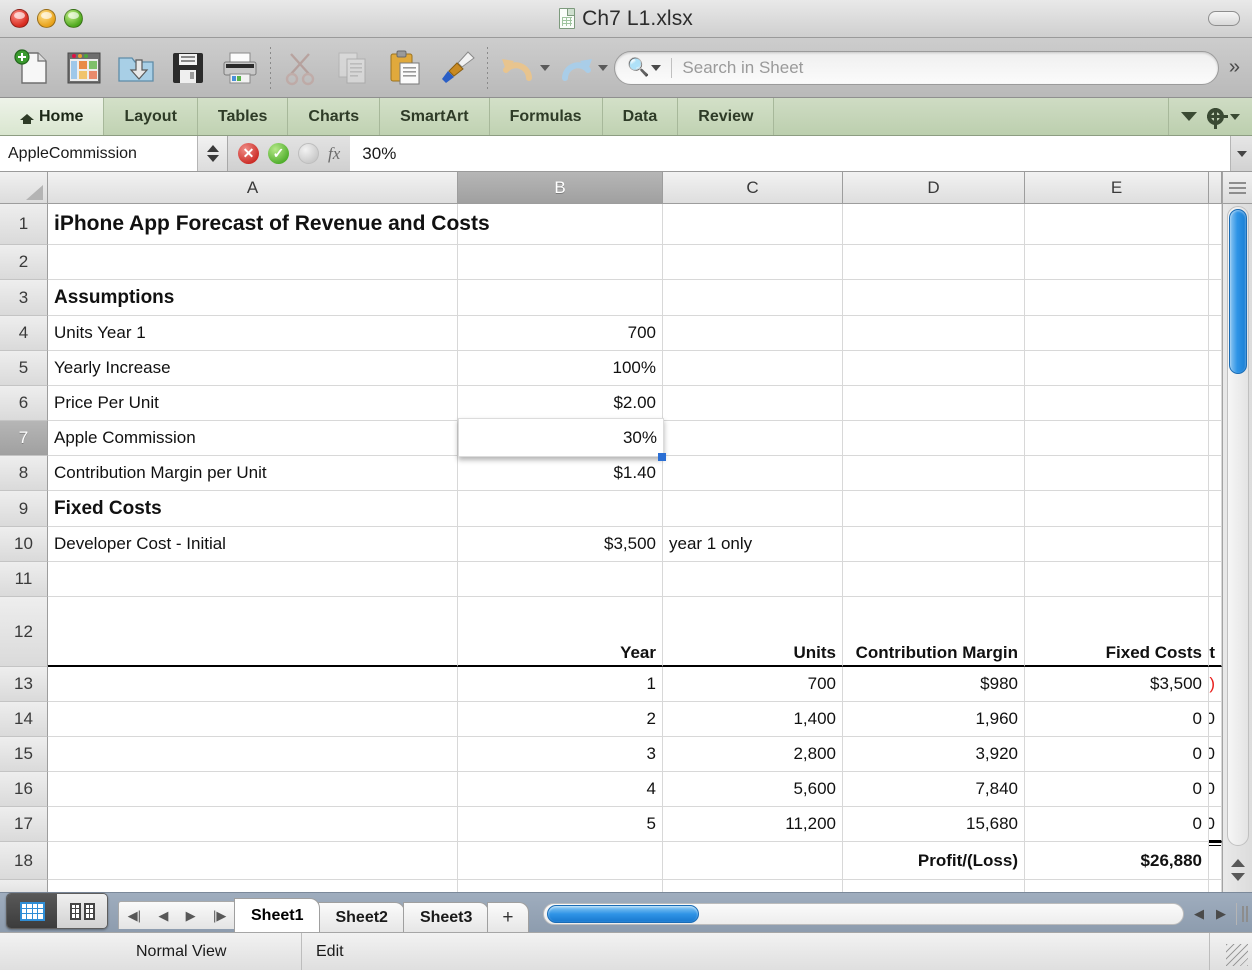  I want to click on undo-arrow-icon, so click(518, 68).